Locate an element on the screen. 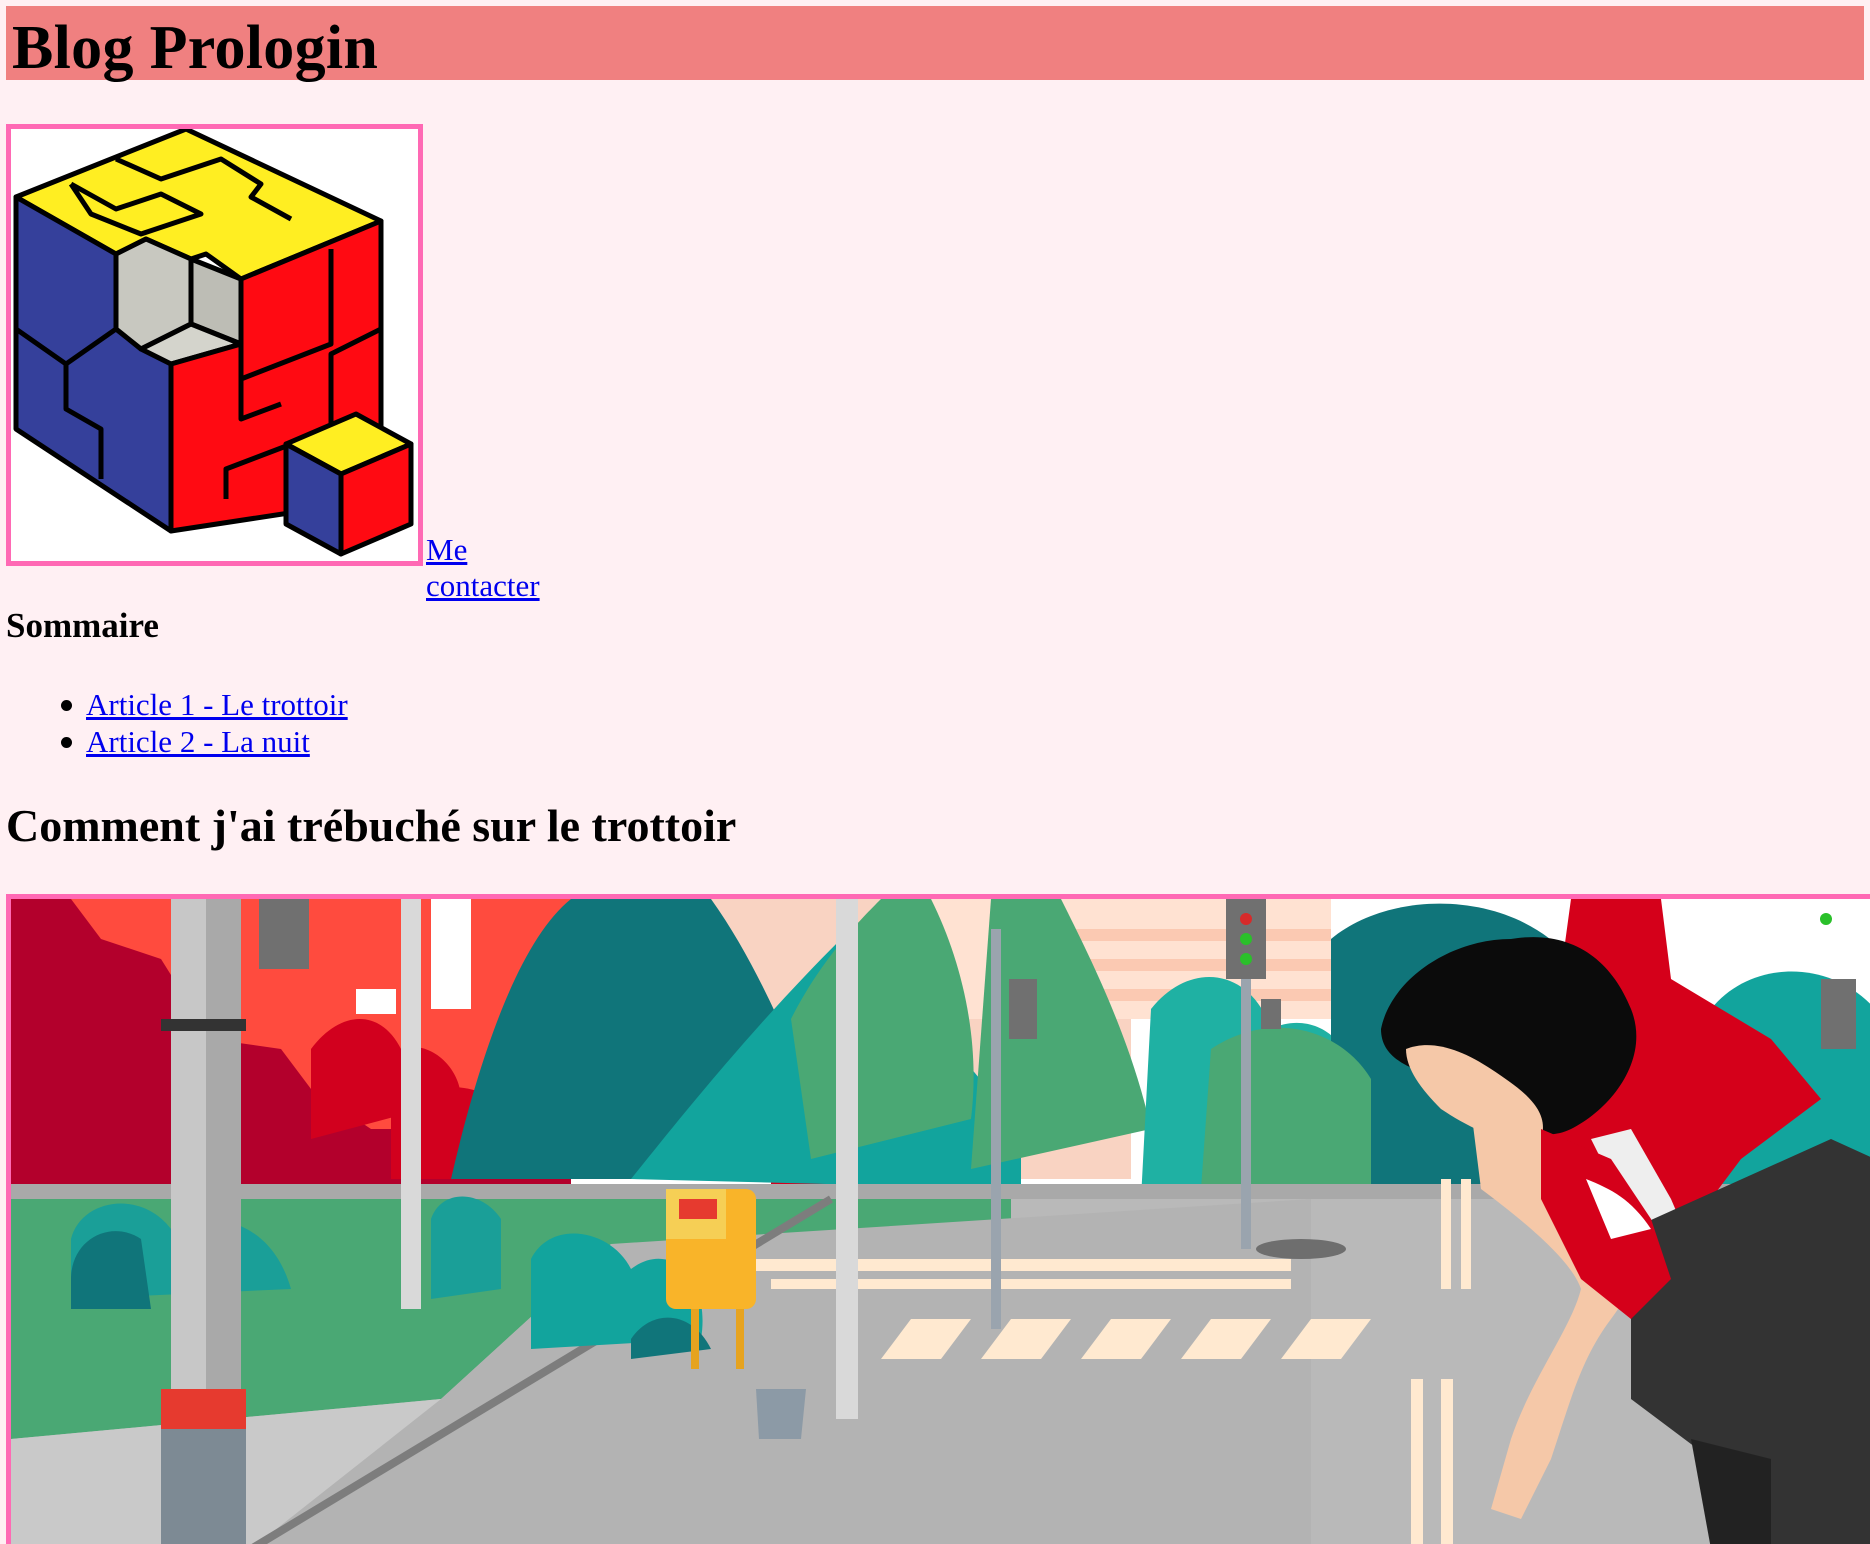  site-title: Blog Prologin is located at coordinates (195, 48).